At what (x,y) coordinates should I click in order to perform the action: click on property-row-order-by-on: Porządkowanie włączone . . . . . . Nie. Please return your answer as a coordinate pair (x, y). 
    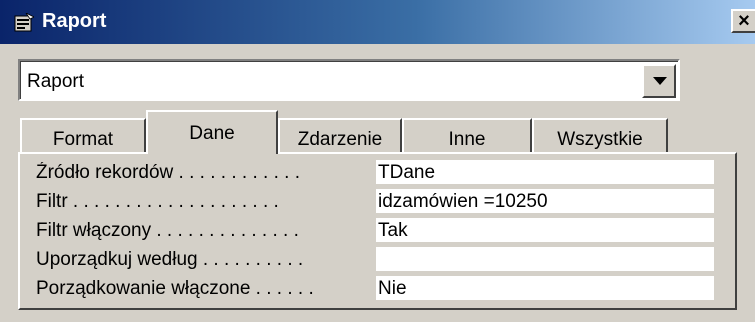
    Looking at the image, I should click on (377, 289).